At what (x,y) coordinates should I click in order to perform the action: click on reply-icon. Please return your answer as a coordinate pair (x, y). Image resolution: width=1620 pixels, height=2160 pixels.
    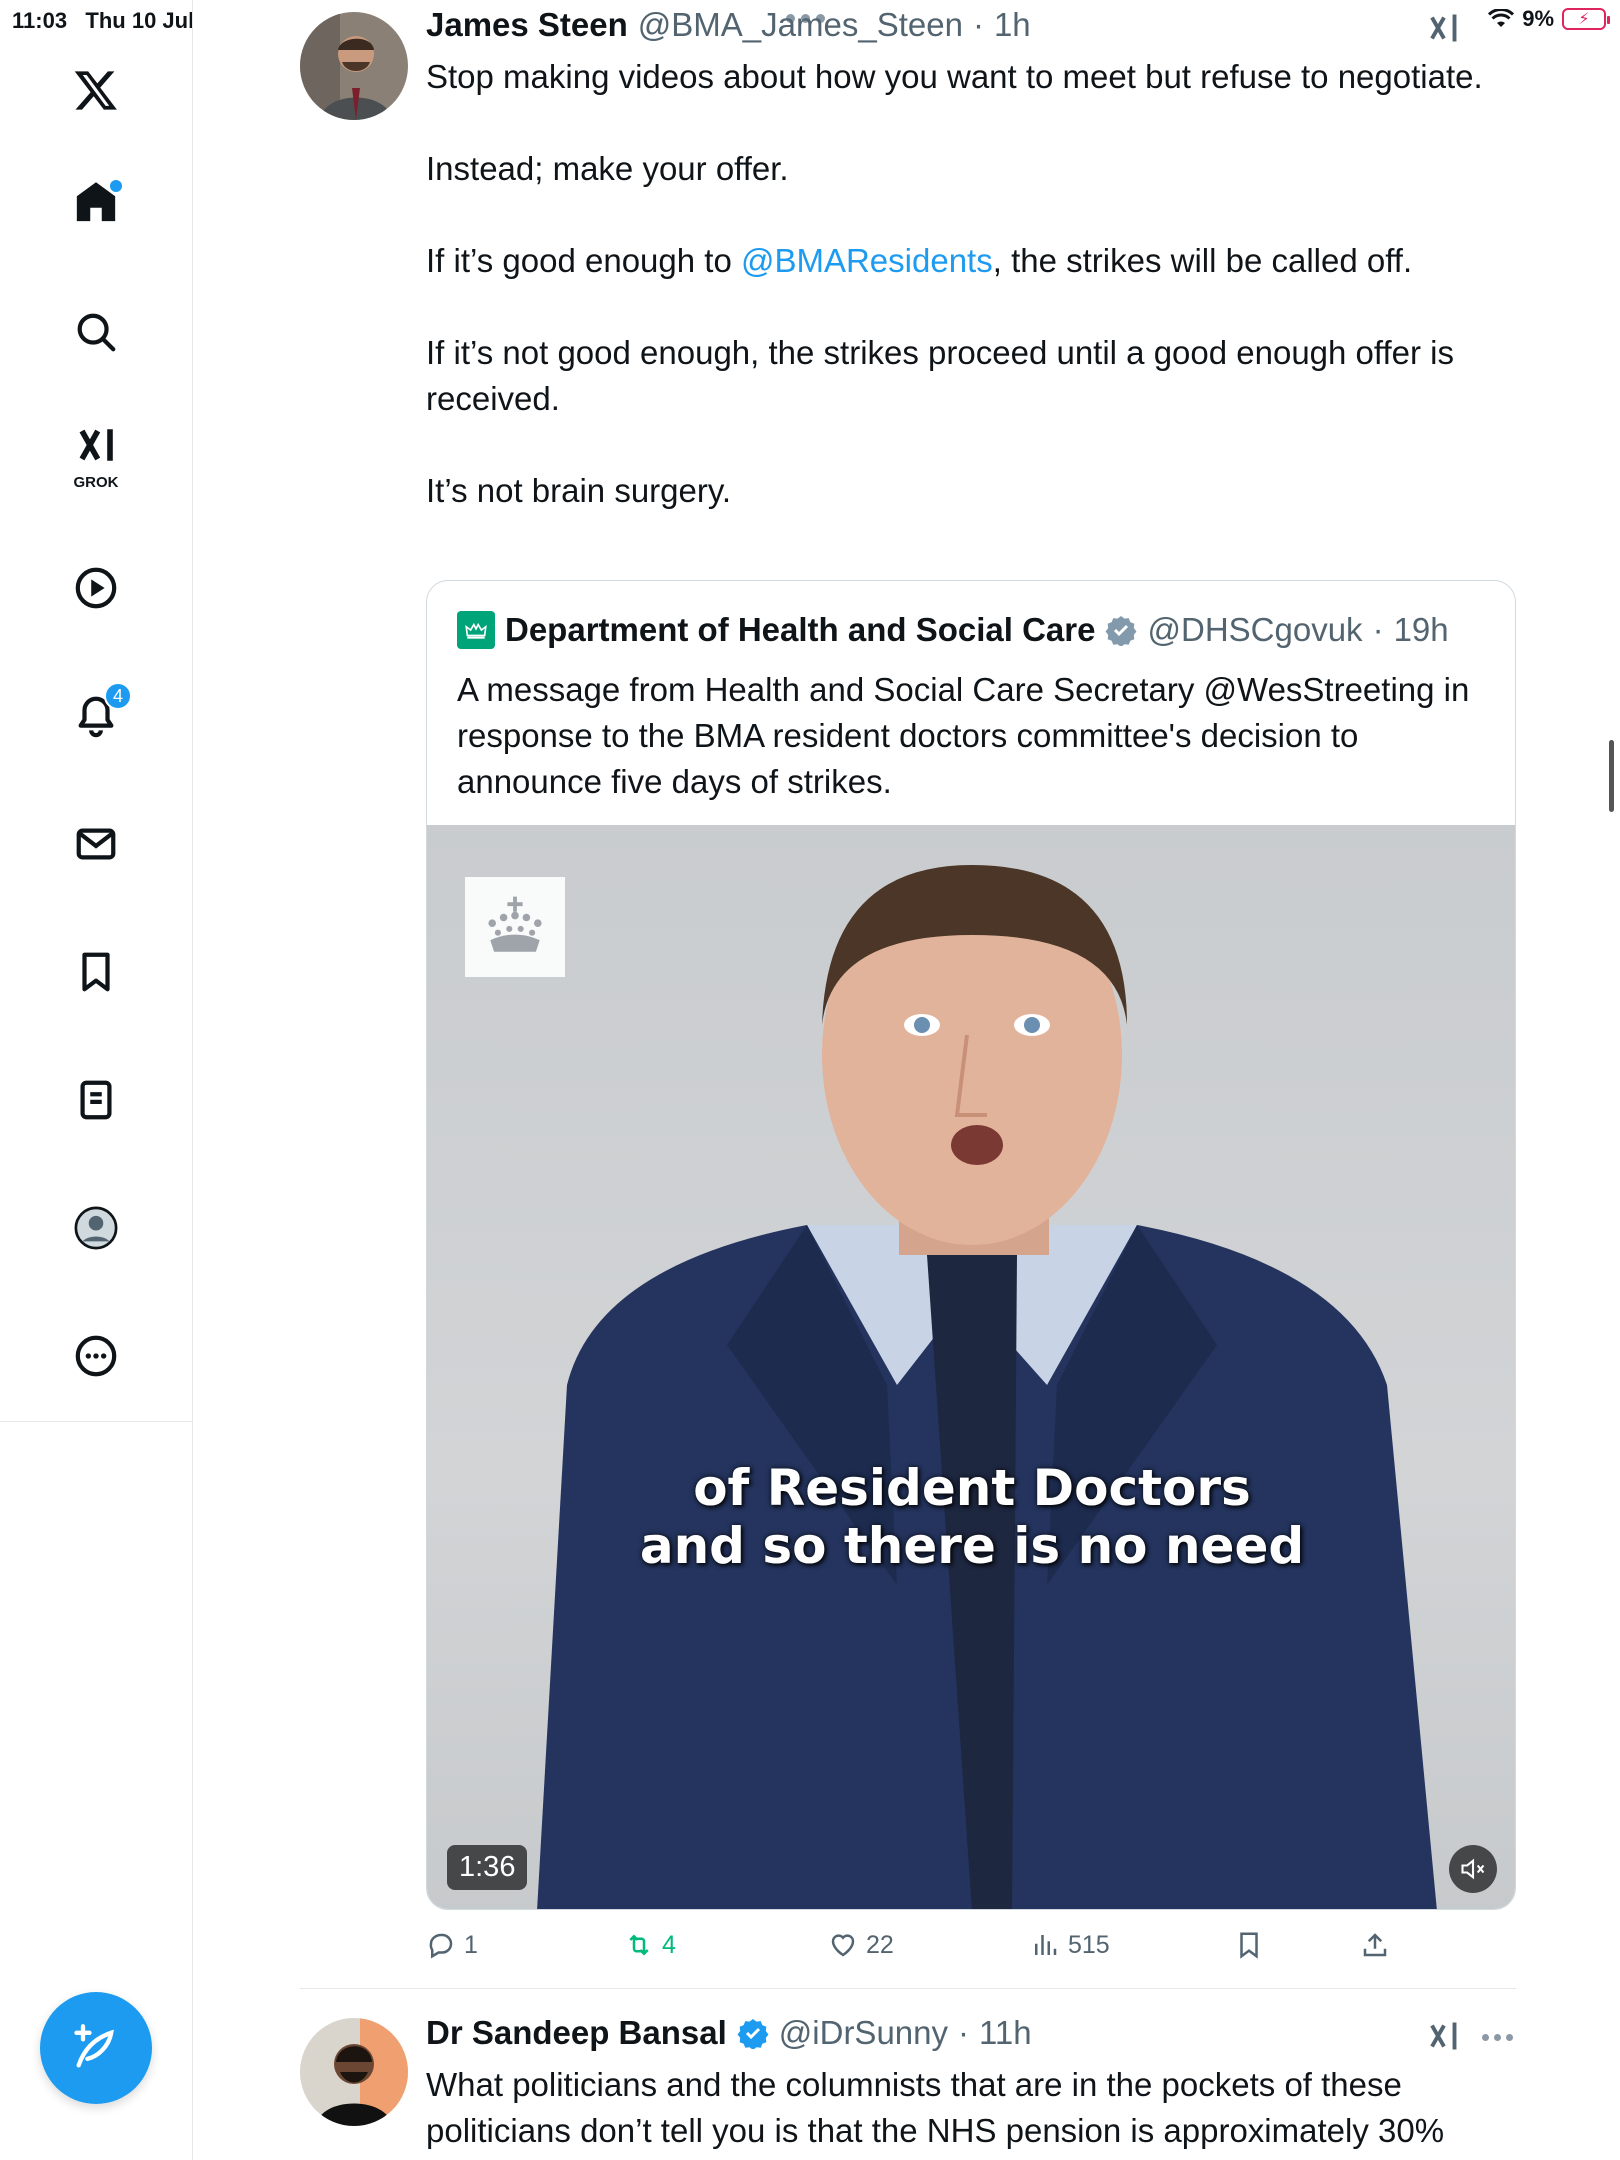
    Looking at the image, I should click on (441, 1946).